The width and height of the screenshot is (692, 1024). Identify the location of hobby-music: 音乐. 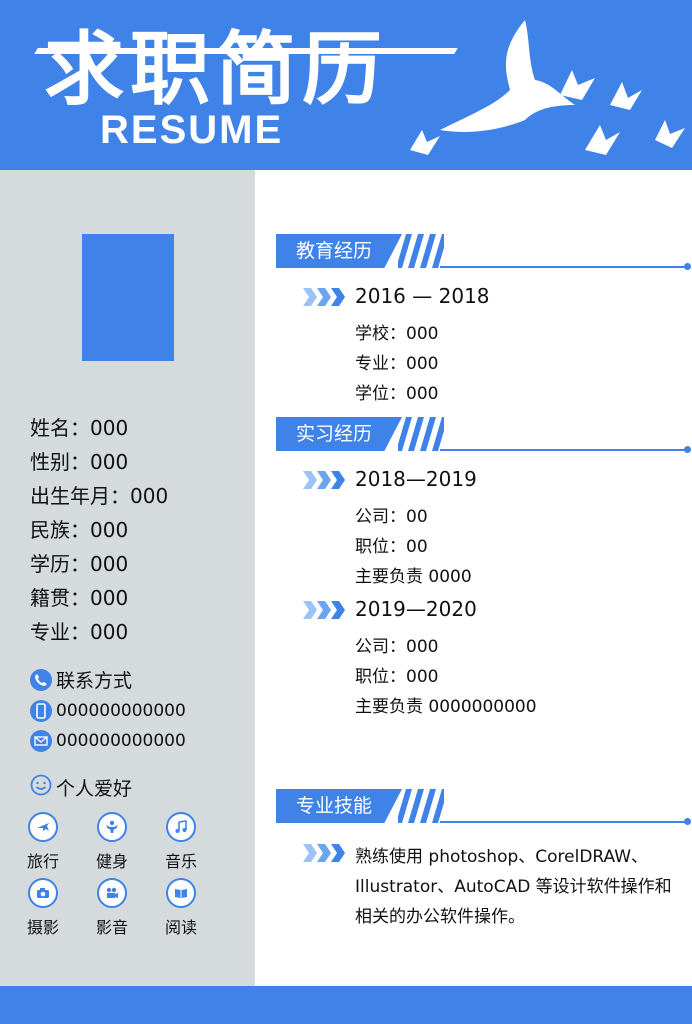
(181, 842).